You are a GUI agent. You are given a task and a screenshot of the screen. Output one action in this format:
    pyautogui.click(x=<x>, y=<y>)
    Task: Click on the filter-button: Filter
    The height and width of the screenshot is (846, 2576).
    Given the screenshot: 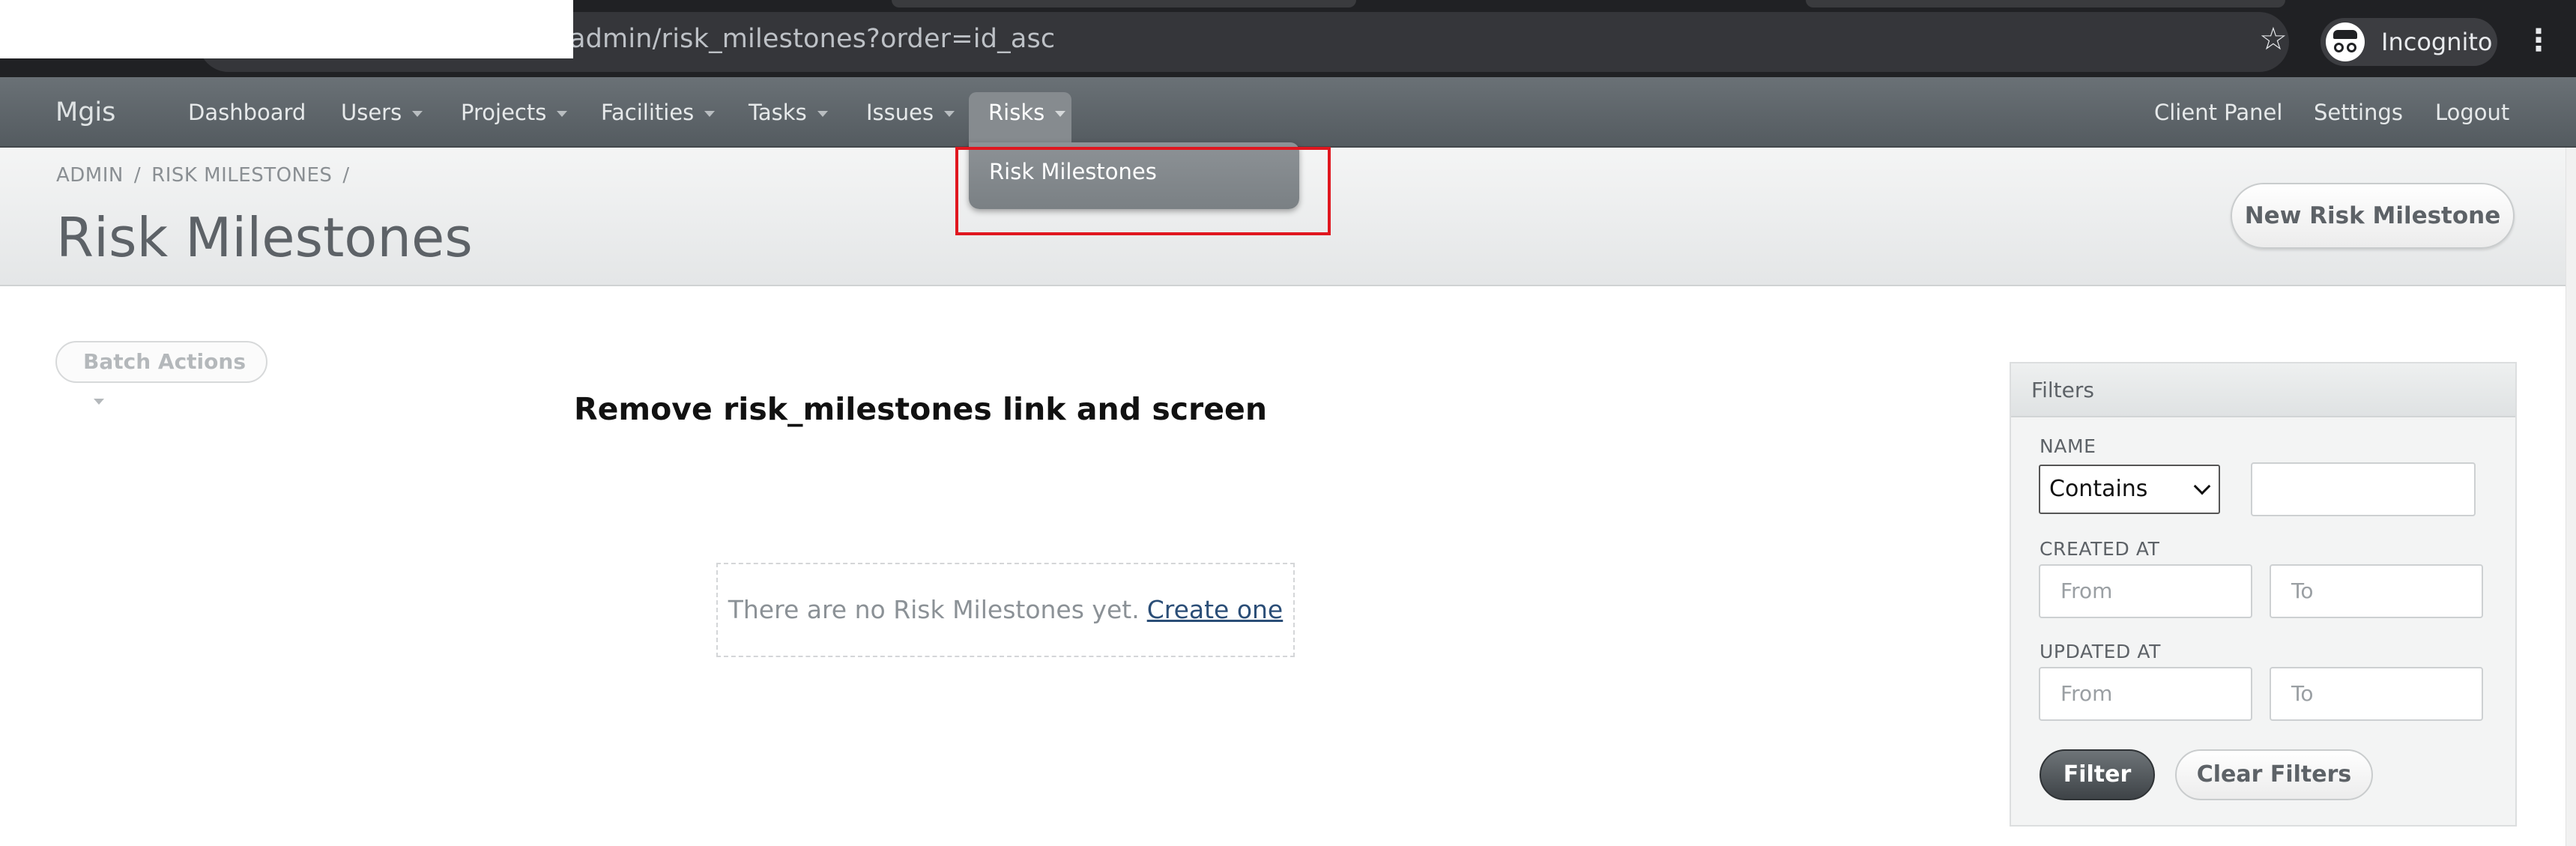 What is the action you would take?
    pyautogui.click(x=2097, y=774)
    